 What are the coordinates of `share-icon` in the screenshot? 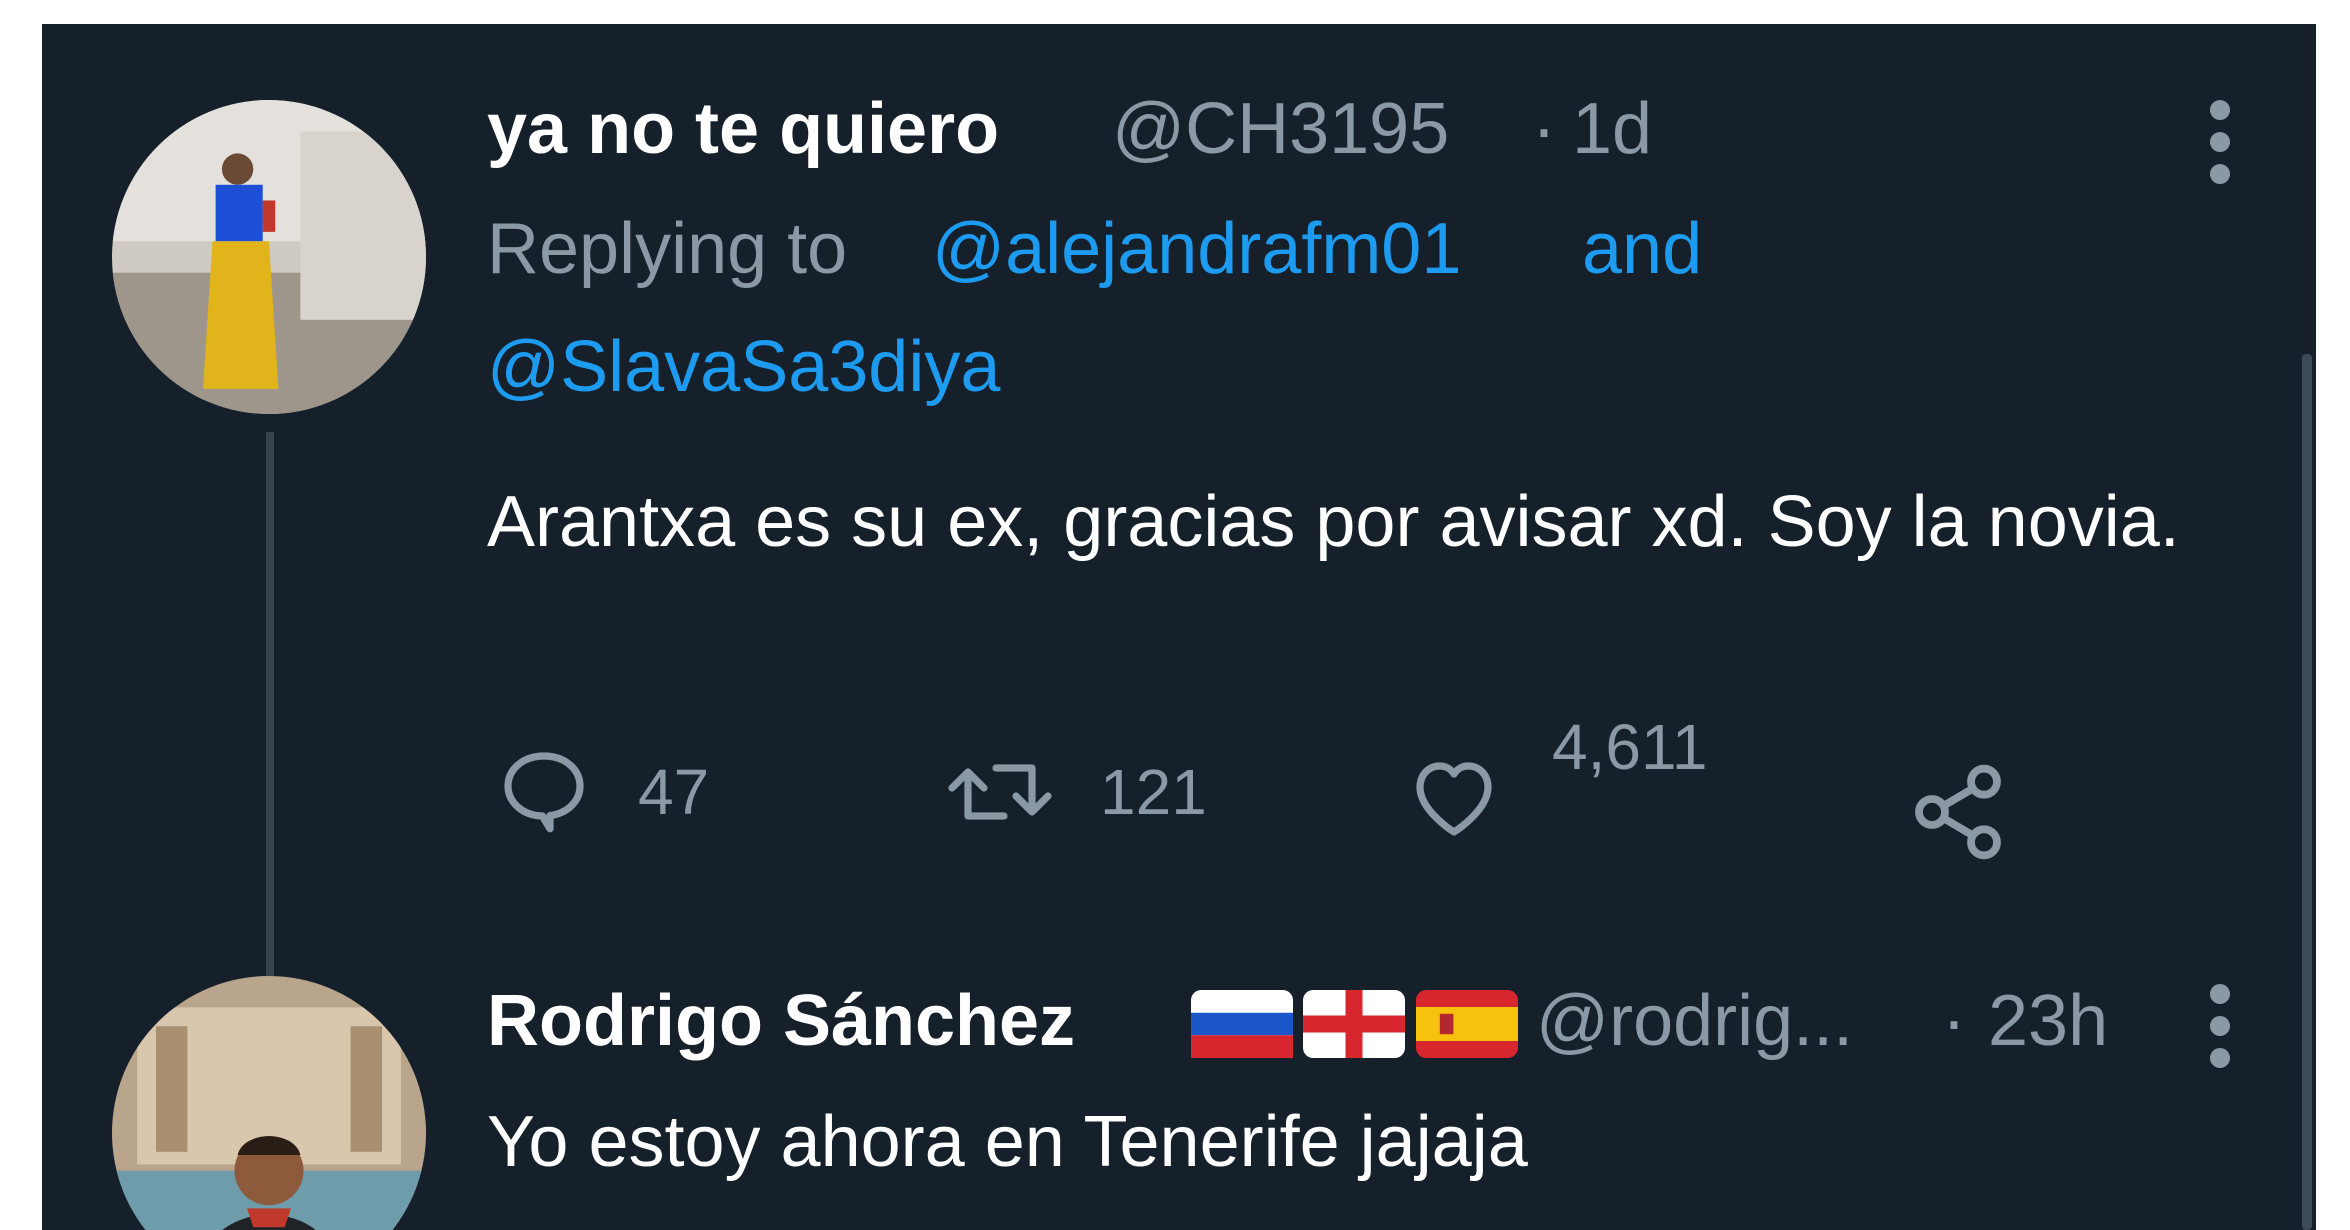 It's located at (1958, 812).